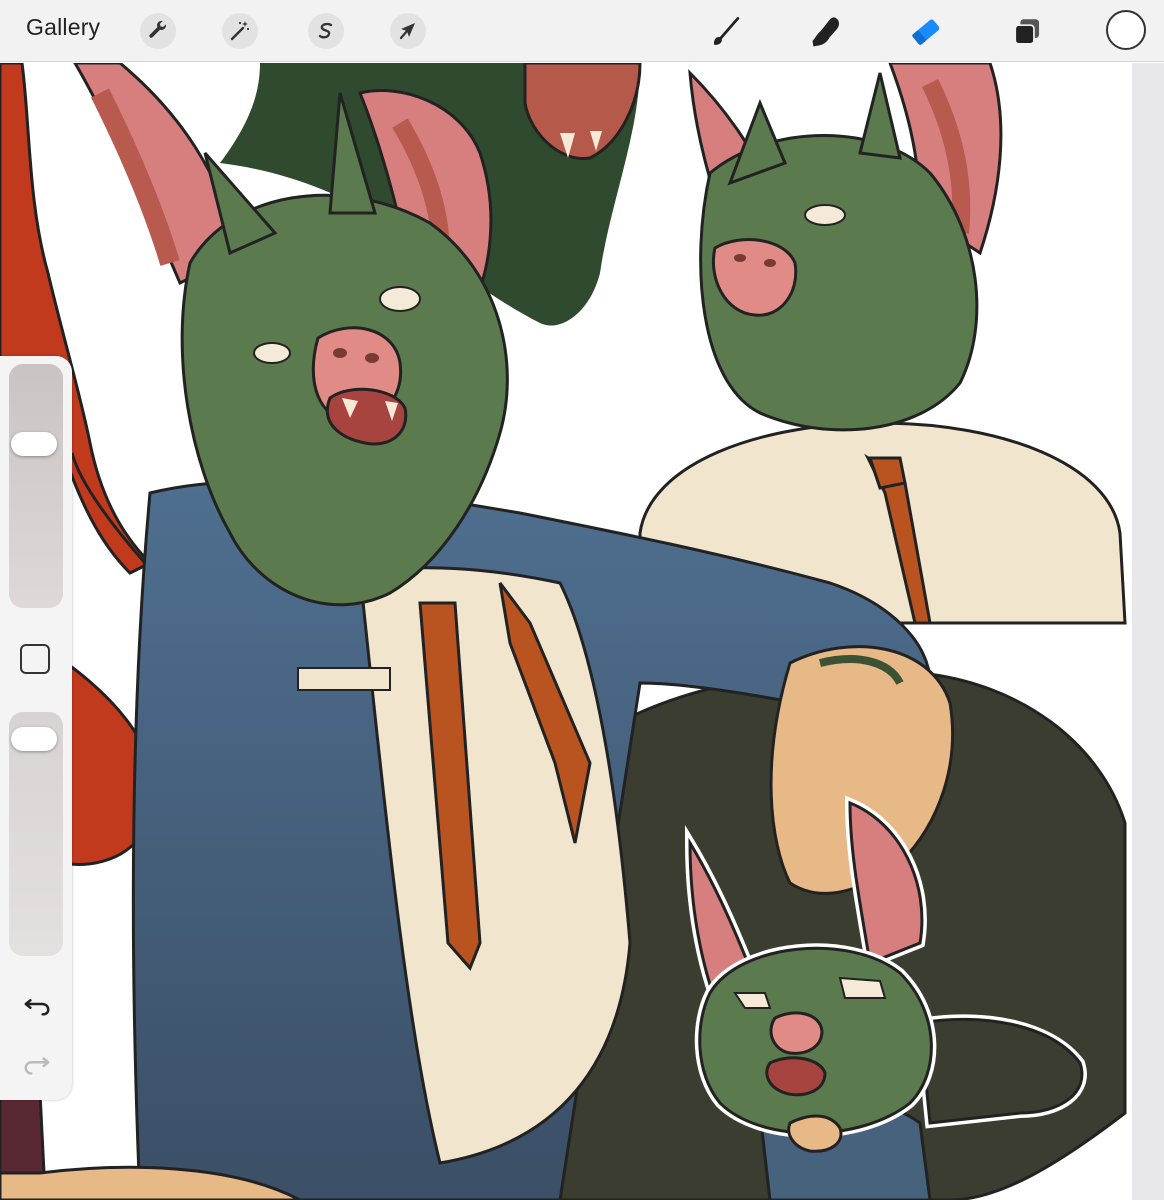  I want to click on transform-button, so click(408, 31).